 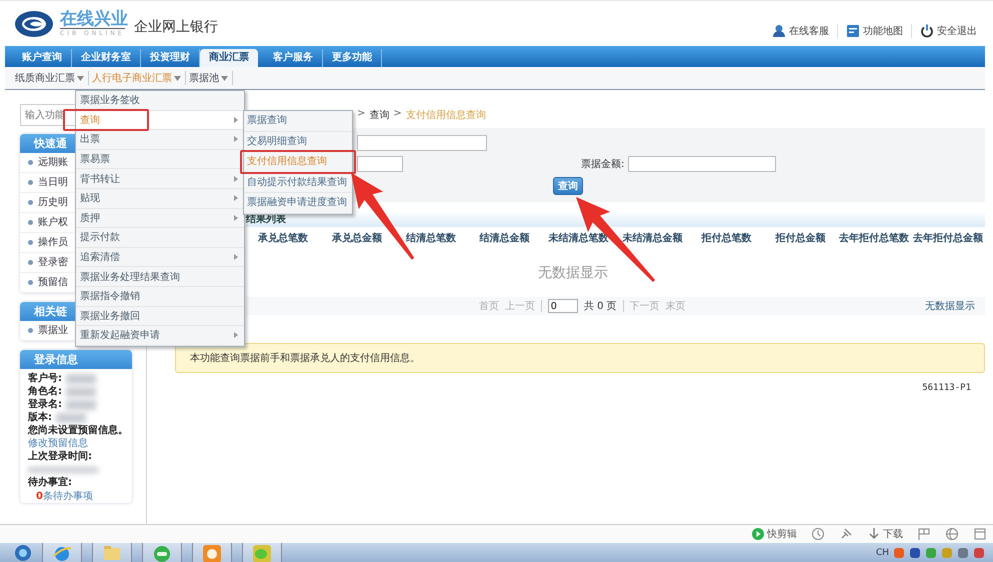 I want to click on column-header: 承兑总笔数, so click(x=282, y=238).